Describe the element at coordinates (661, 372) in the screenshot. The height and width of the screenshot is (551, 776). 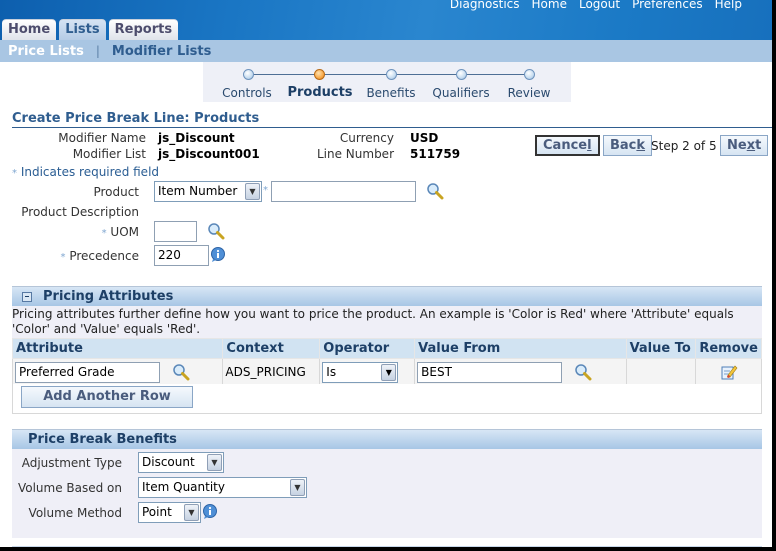
I see `value-to-cell` at that location.